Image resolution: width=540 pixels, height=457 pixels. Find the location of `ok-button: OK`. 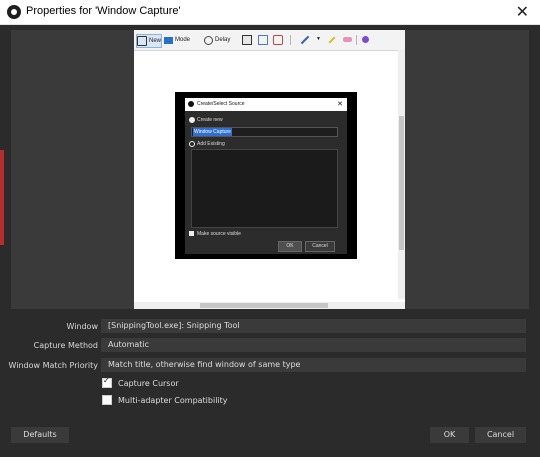

ok-button: OK is located at coordinates (449, 435).